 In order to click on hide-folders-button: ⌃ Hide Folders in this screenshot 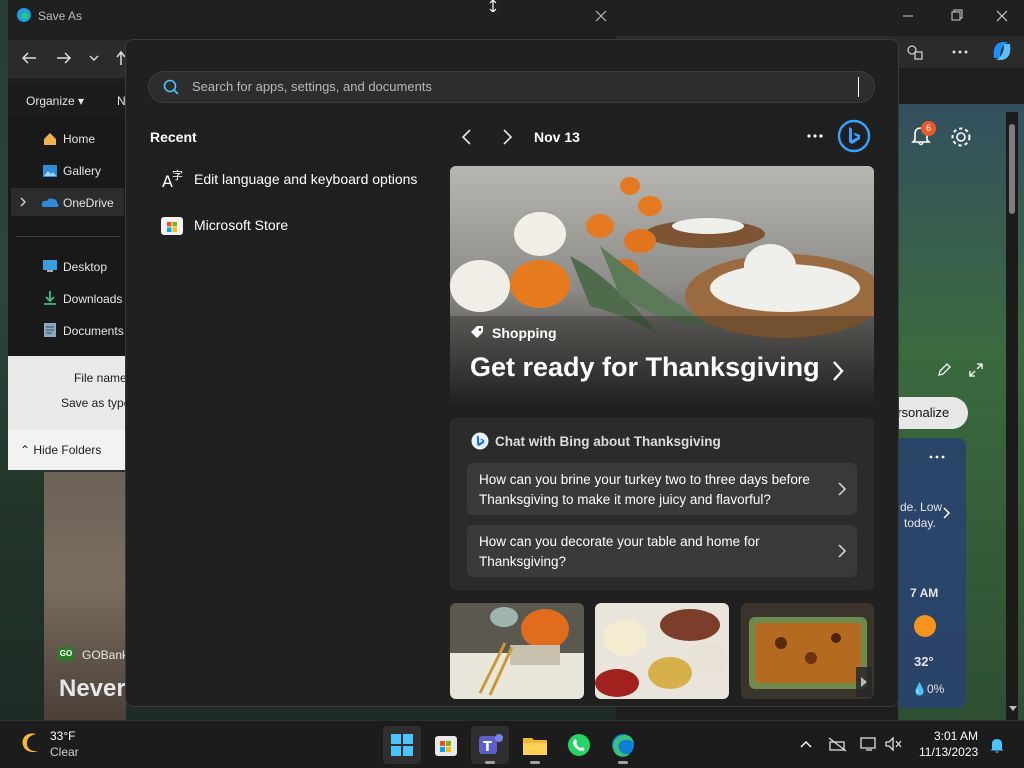, I will do `click(60, 450)`.